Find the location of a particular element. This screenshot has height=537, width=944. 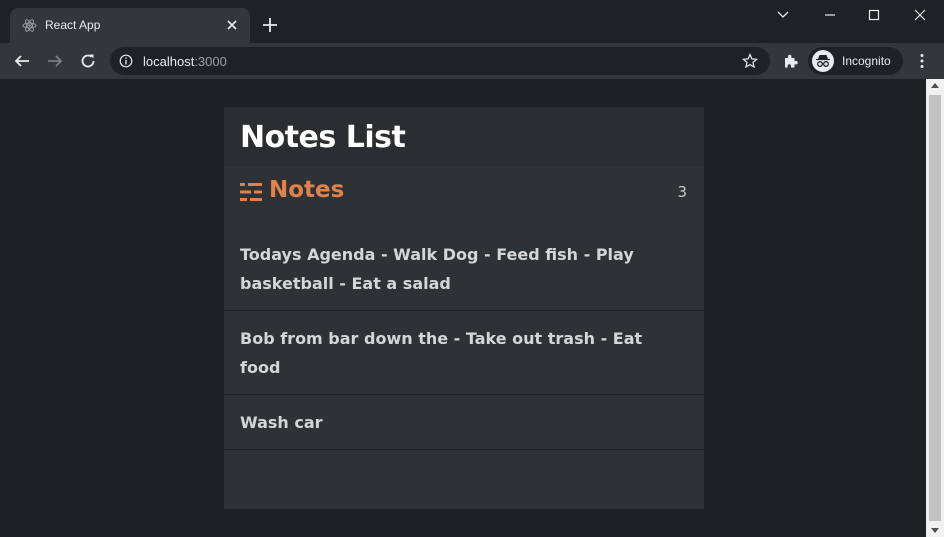

scroll-down-arrow-icon is located at coordinates (935, 530).